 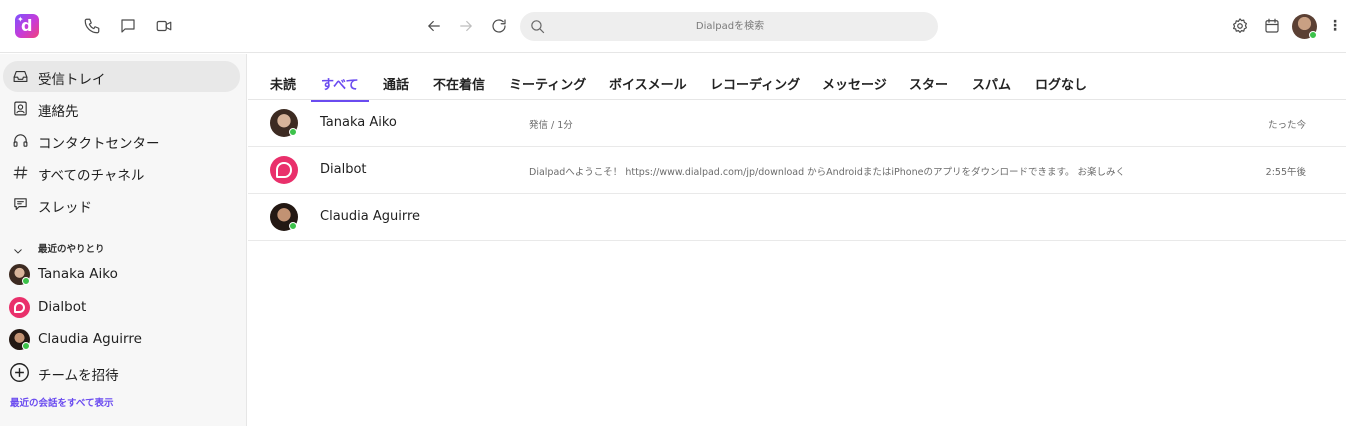 I want to click on search-input, so click(x=730, y=26).